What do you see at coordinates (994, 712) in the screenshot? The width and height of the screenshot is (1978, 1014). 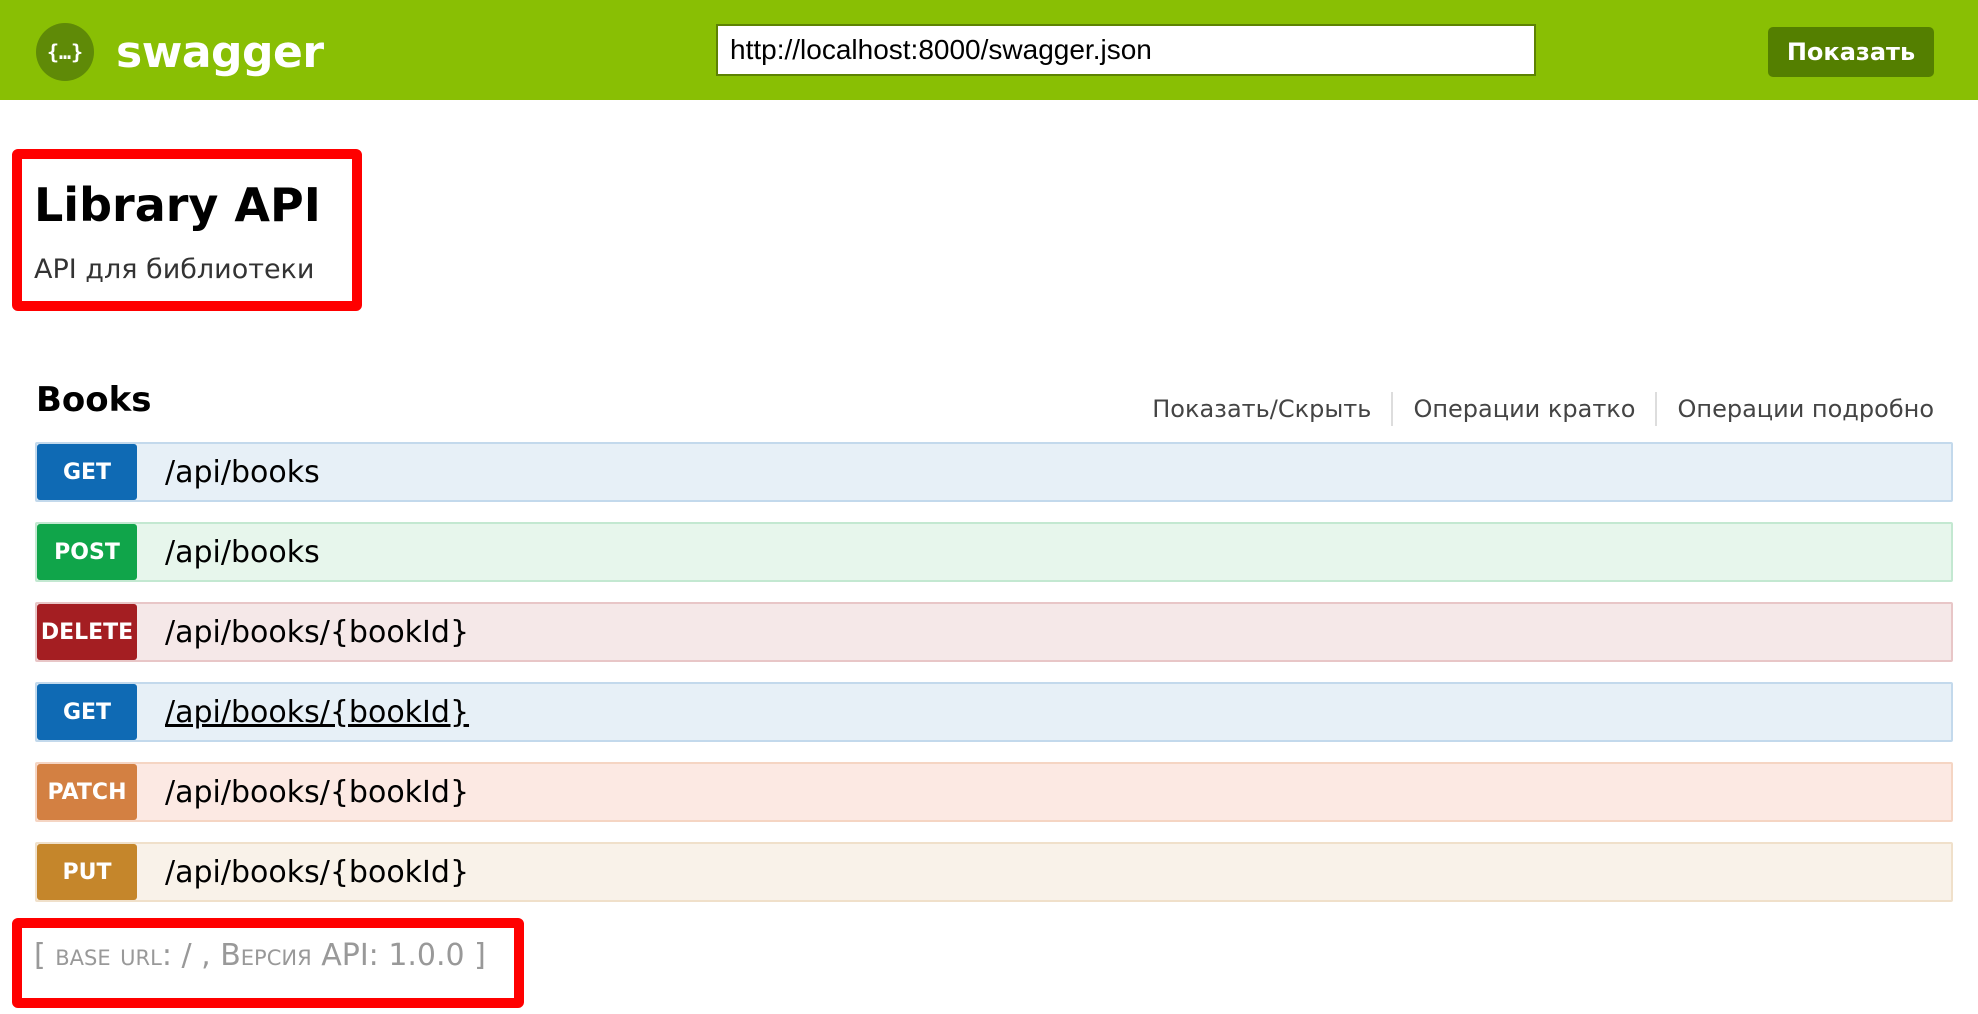 I see `operation-get-book: GET /api/books/{bookId}` at bounding box center [994, 712].